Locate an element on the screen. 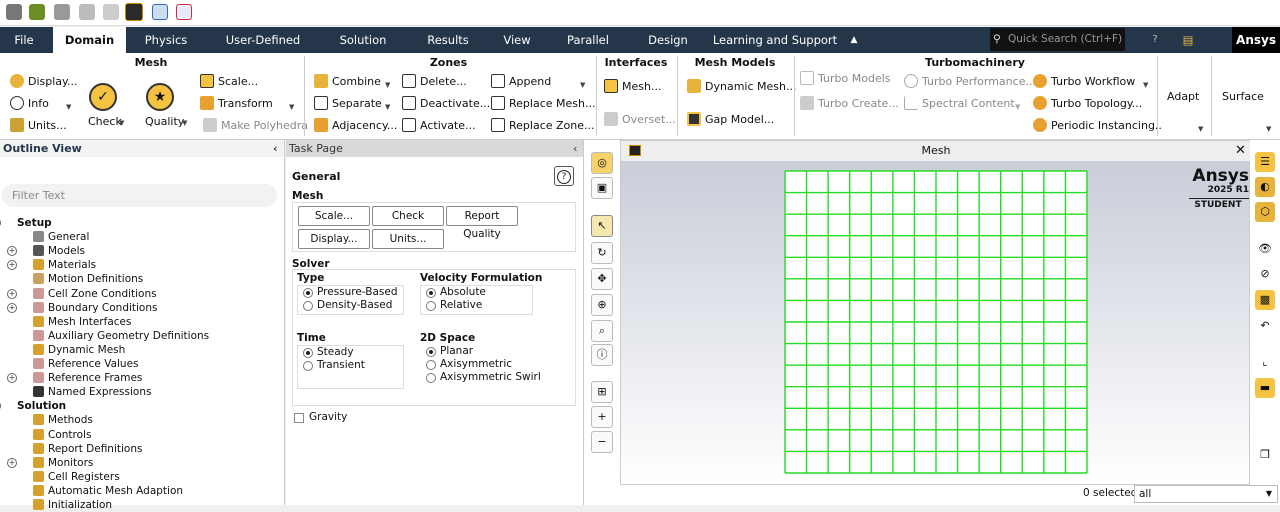  read-case-icon is located at coordinates (37, 12).